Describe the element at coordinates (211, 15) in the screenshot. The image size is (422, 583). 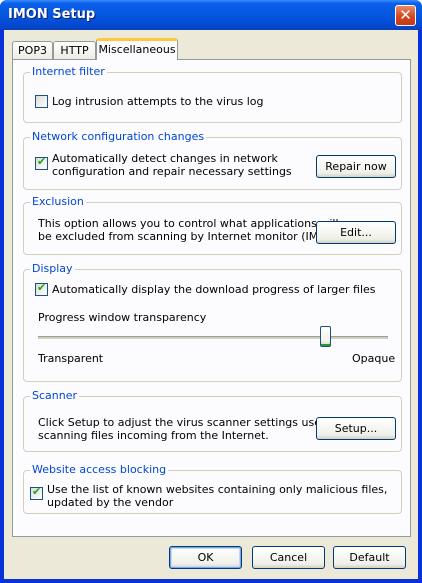
I see `title-bar: IMON Setup ✕` at that location.